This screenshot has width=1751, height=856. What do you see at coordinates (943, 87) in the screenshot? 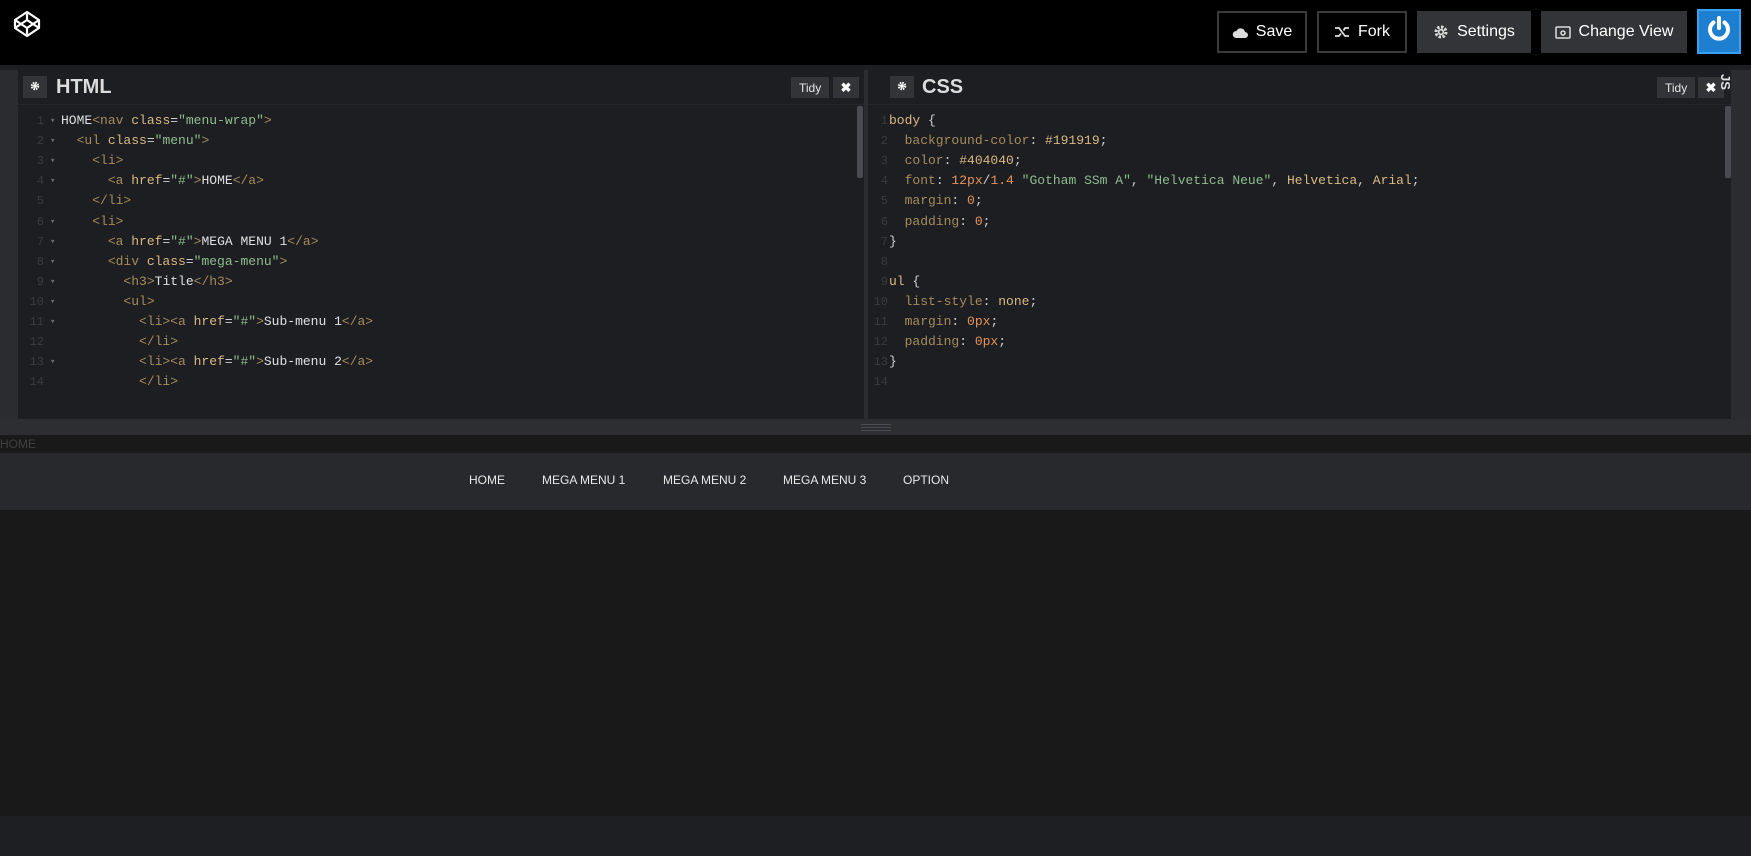
I see `css-pane-title: CSS` at bounding box center [943, 87].